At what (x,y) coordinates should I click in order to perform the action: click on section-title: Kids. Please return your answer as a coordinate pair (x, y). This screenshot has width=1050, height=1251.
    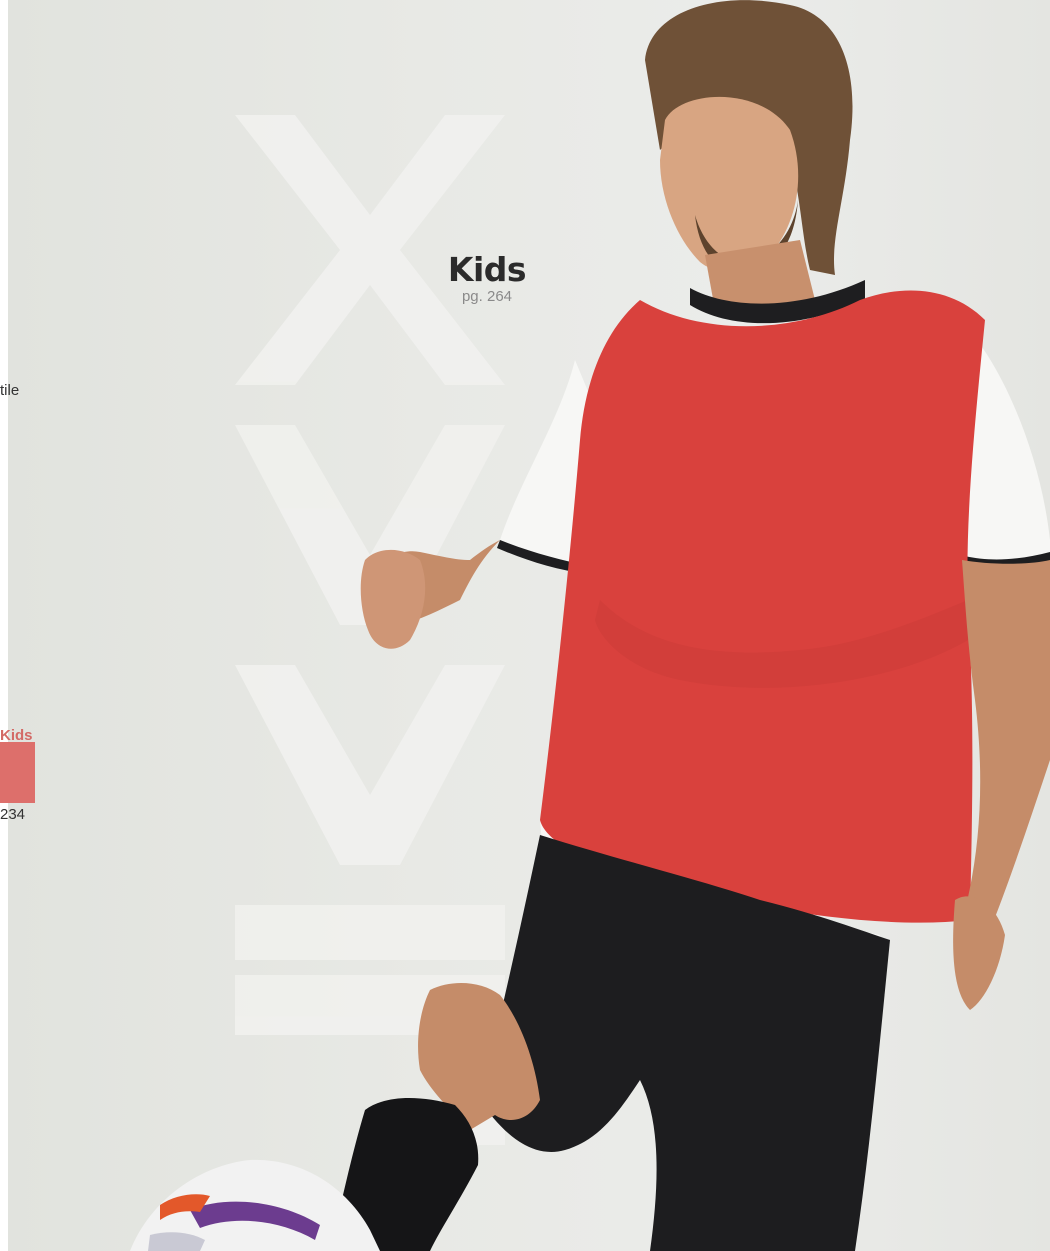
    Looking at the image, I should click on (487, 269).